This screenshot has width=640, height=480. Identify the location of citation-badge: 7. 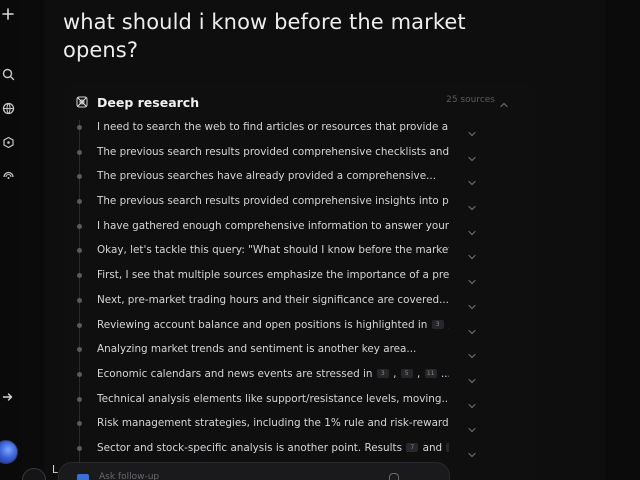
(412, 448).